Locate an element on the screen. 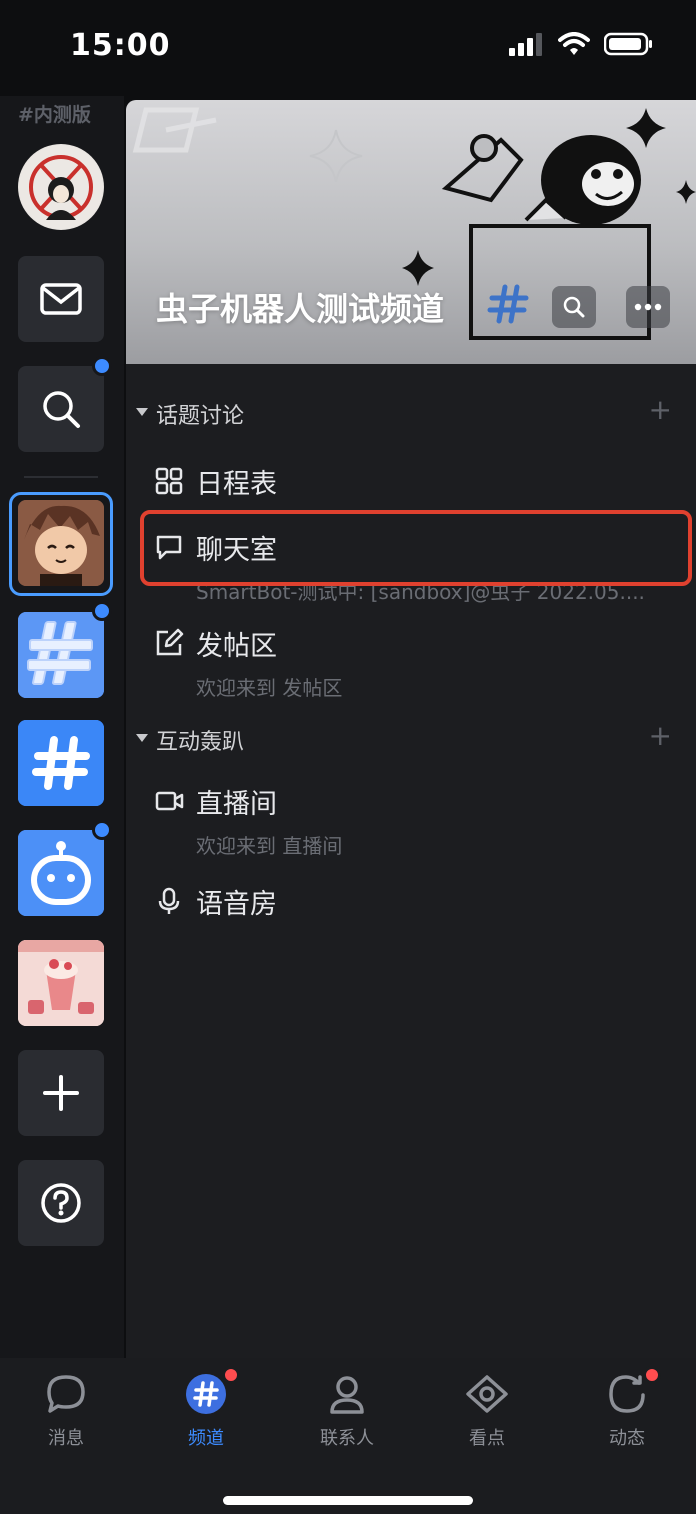  search-button is located at coordinates (61, 409).